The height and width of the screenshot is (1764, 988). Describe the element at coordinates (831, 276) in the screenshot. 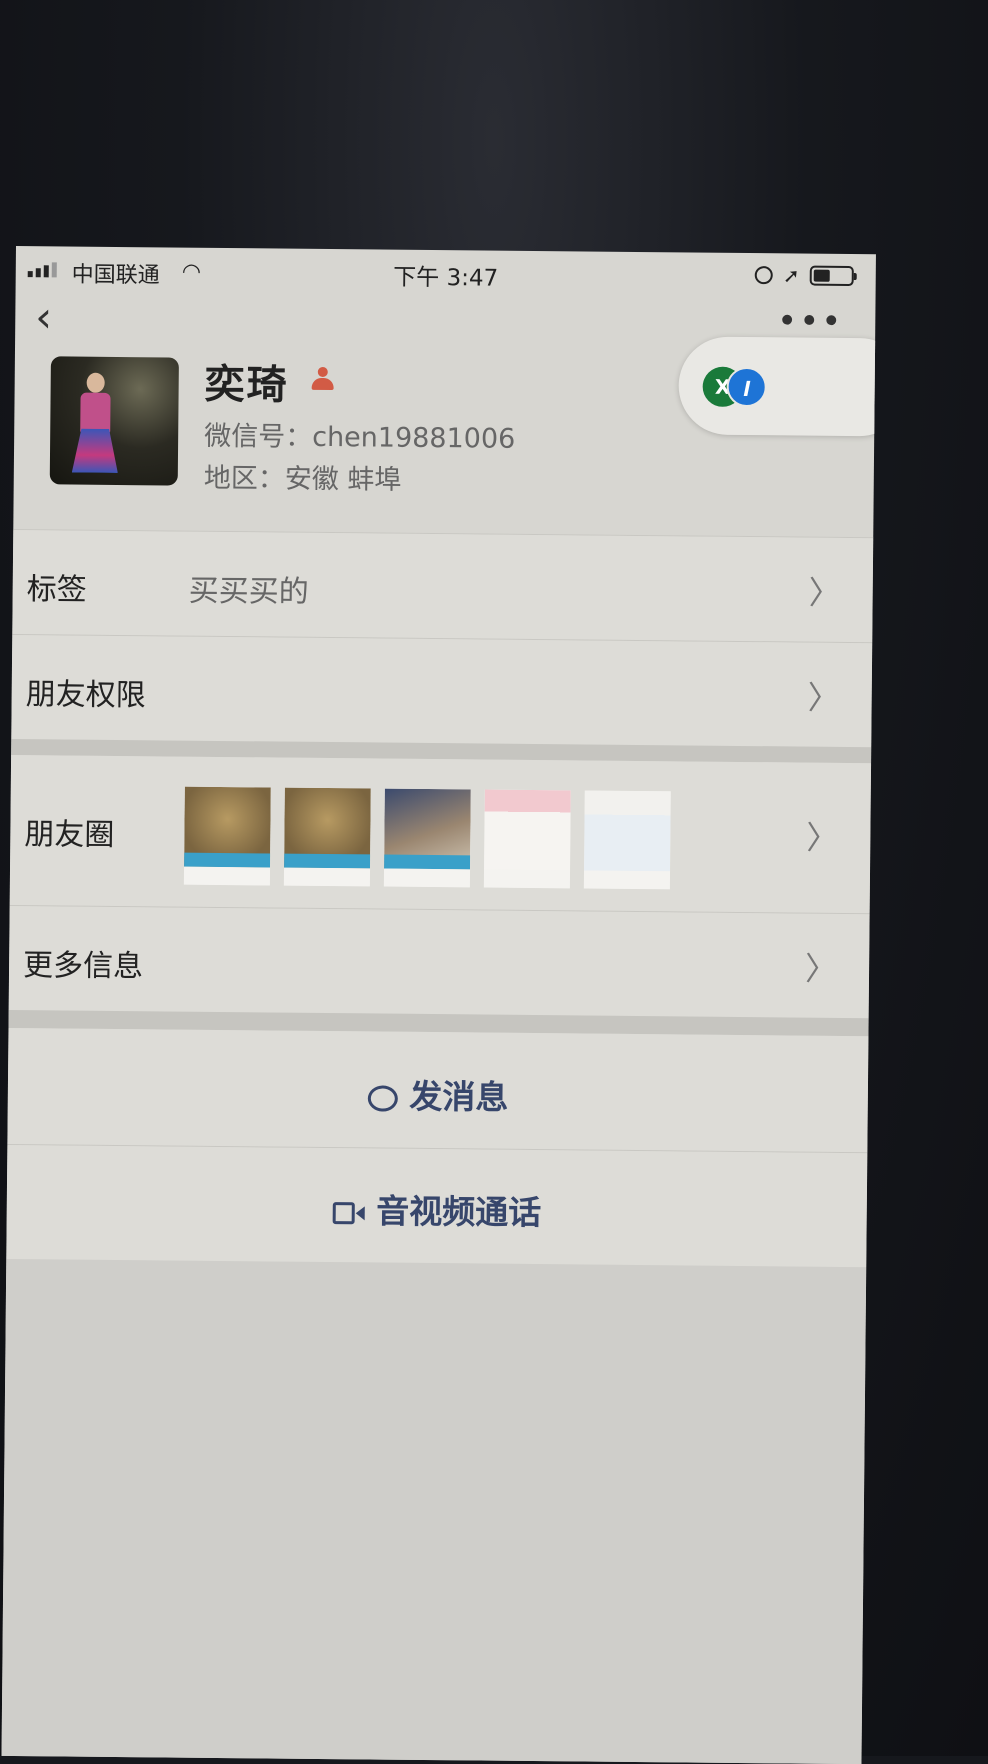

I see `battery-icon` at that location.